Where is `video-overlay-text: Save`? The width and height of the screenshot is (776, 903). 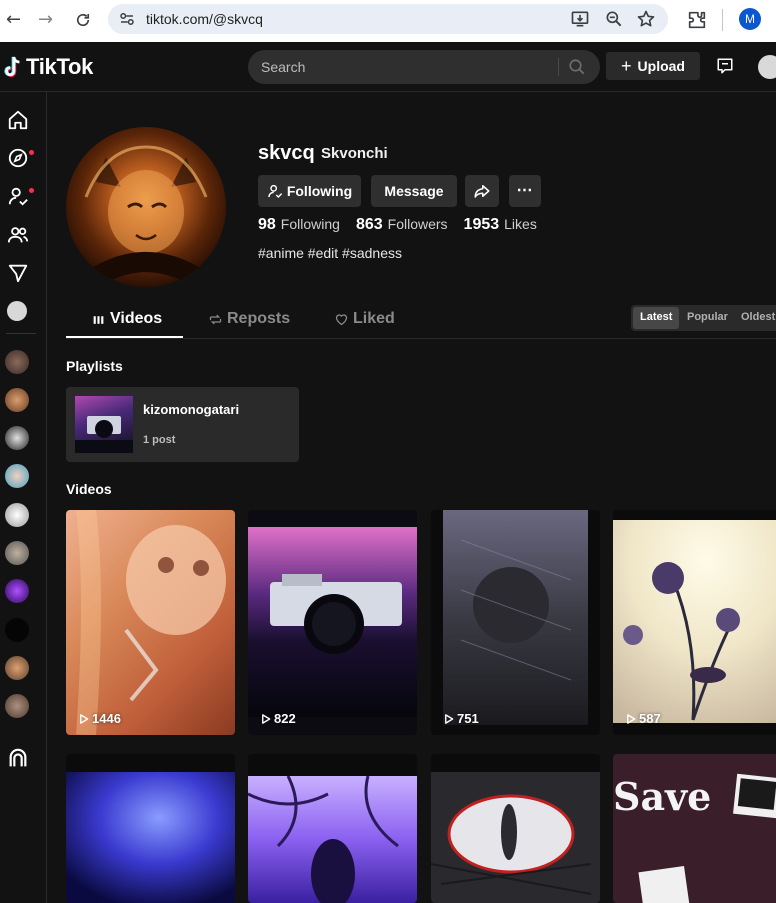
video-overlay-text: Save is located at coordinates (662, 796).